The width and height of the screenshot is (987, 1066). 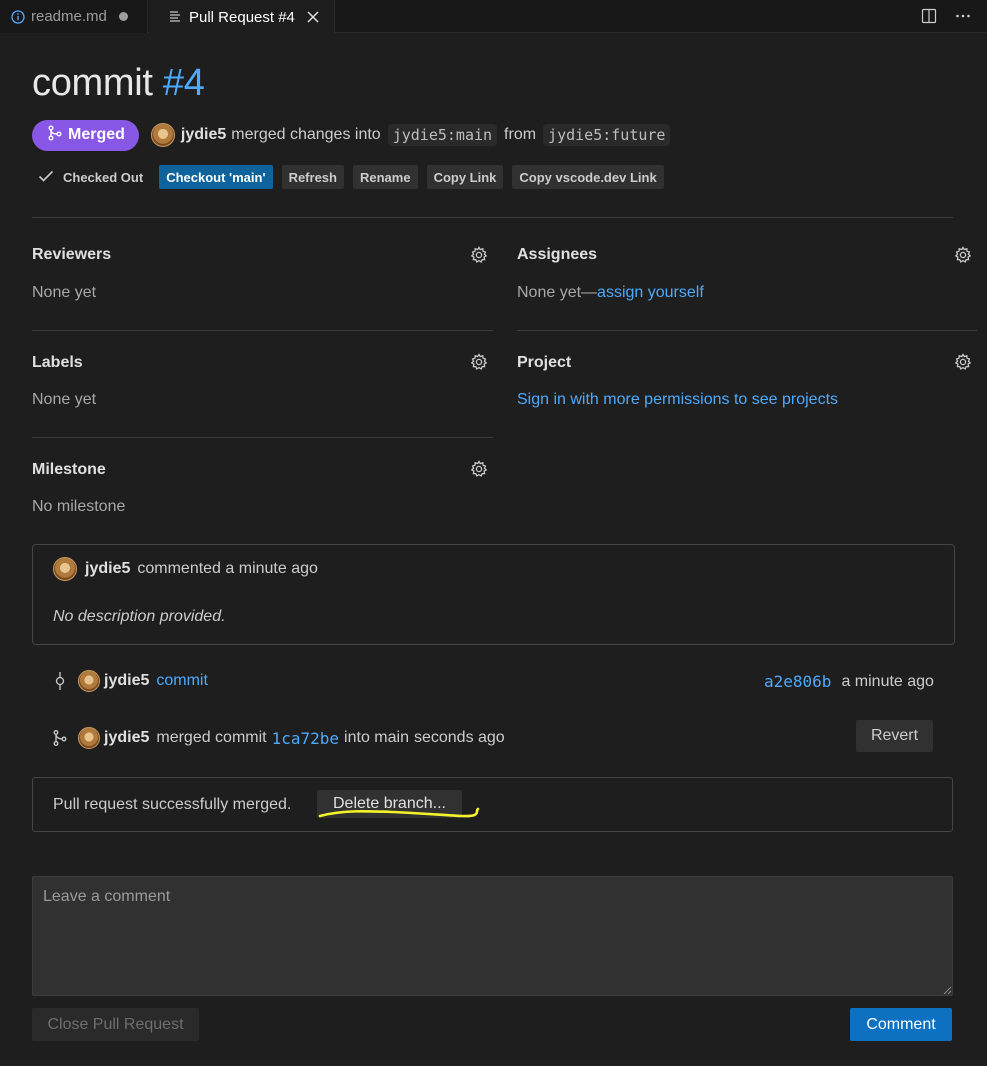 I want to click on tab-pull-request: Pull Request #4, so click(x=242, y=17).